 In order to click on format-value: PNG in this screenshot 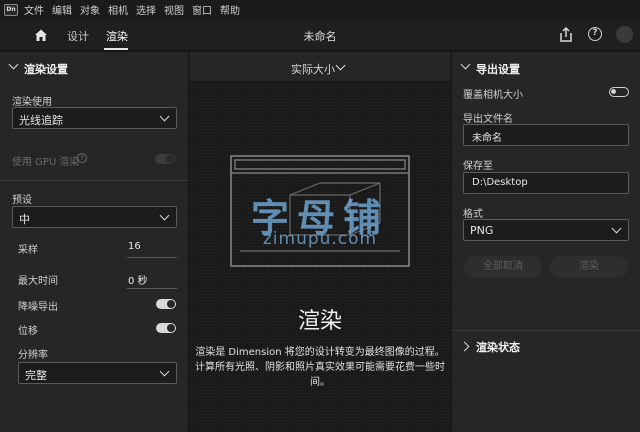, I will do `click(482, 230)`.